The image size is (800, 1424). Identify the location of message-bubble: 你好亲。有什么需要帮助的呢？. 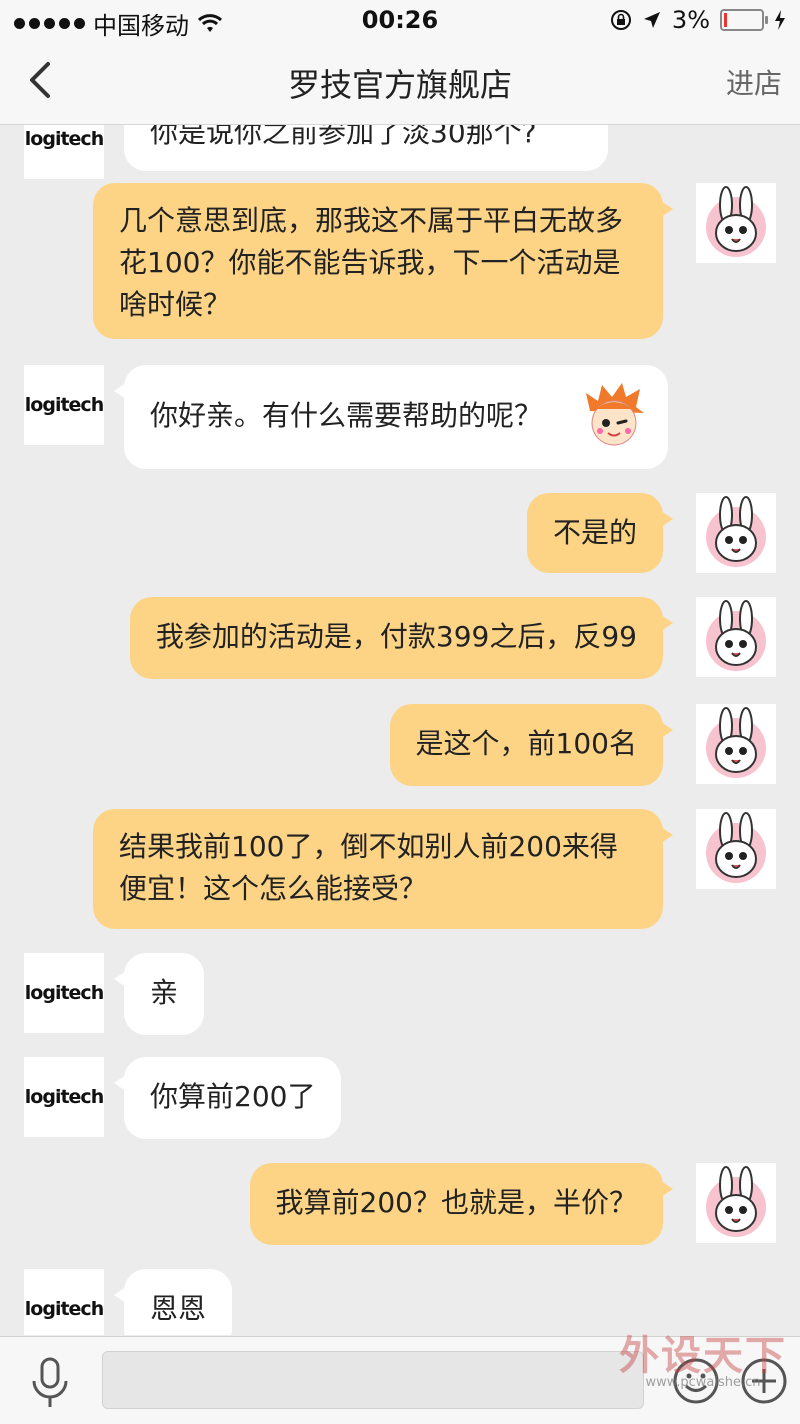
(391, 417).